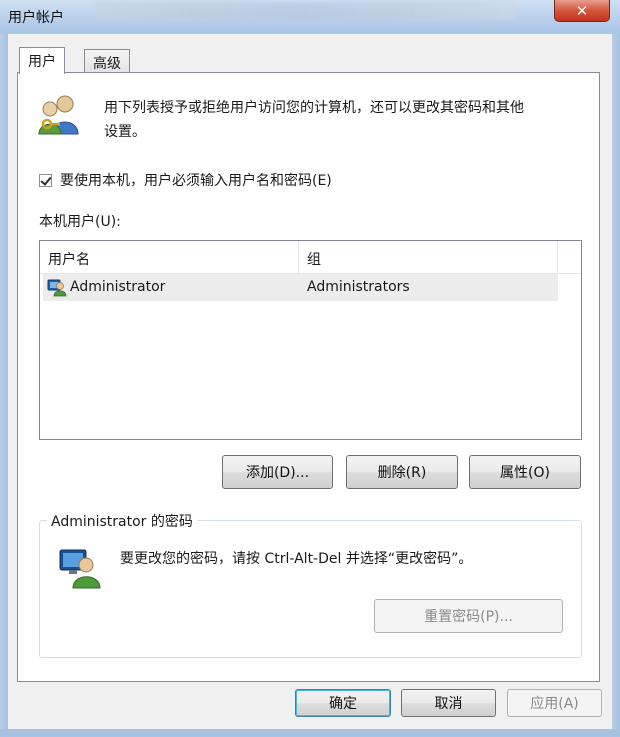 Image resolution: width=620 pixels, height=737 pixels. Describe the element at coordinates (57, 288) in the screenshot. I see `admin-user-icon` at that location.